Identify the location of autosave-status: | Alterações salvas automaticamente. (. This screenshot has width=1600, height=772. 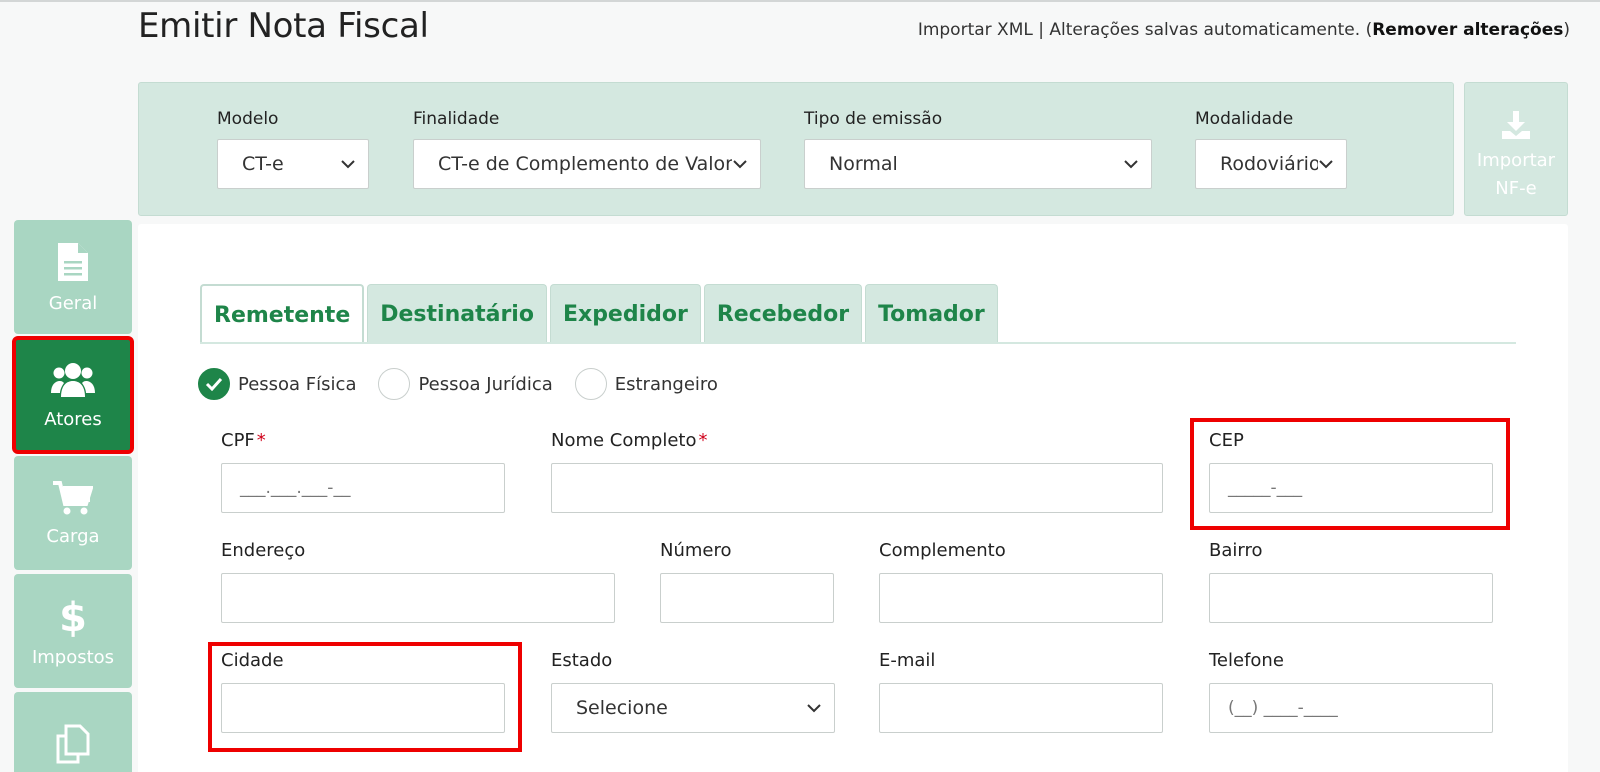
(1202, 30).